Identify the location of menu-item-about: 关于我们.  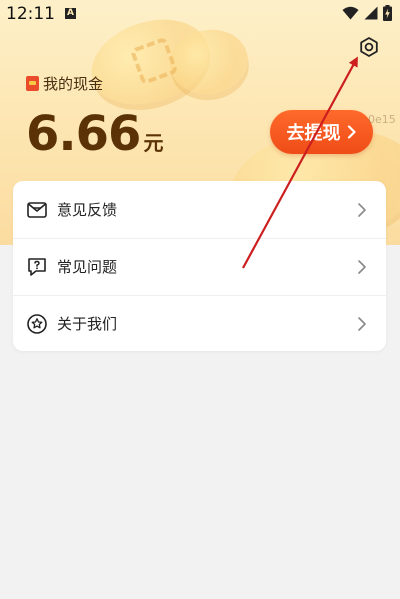
(199, 323).